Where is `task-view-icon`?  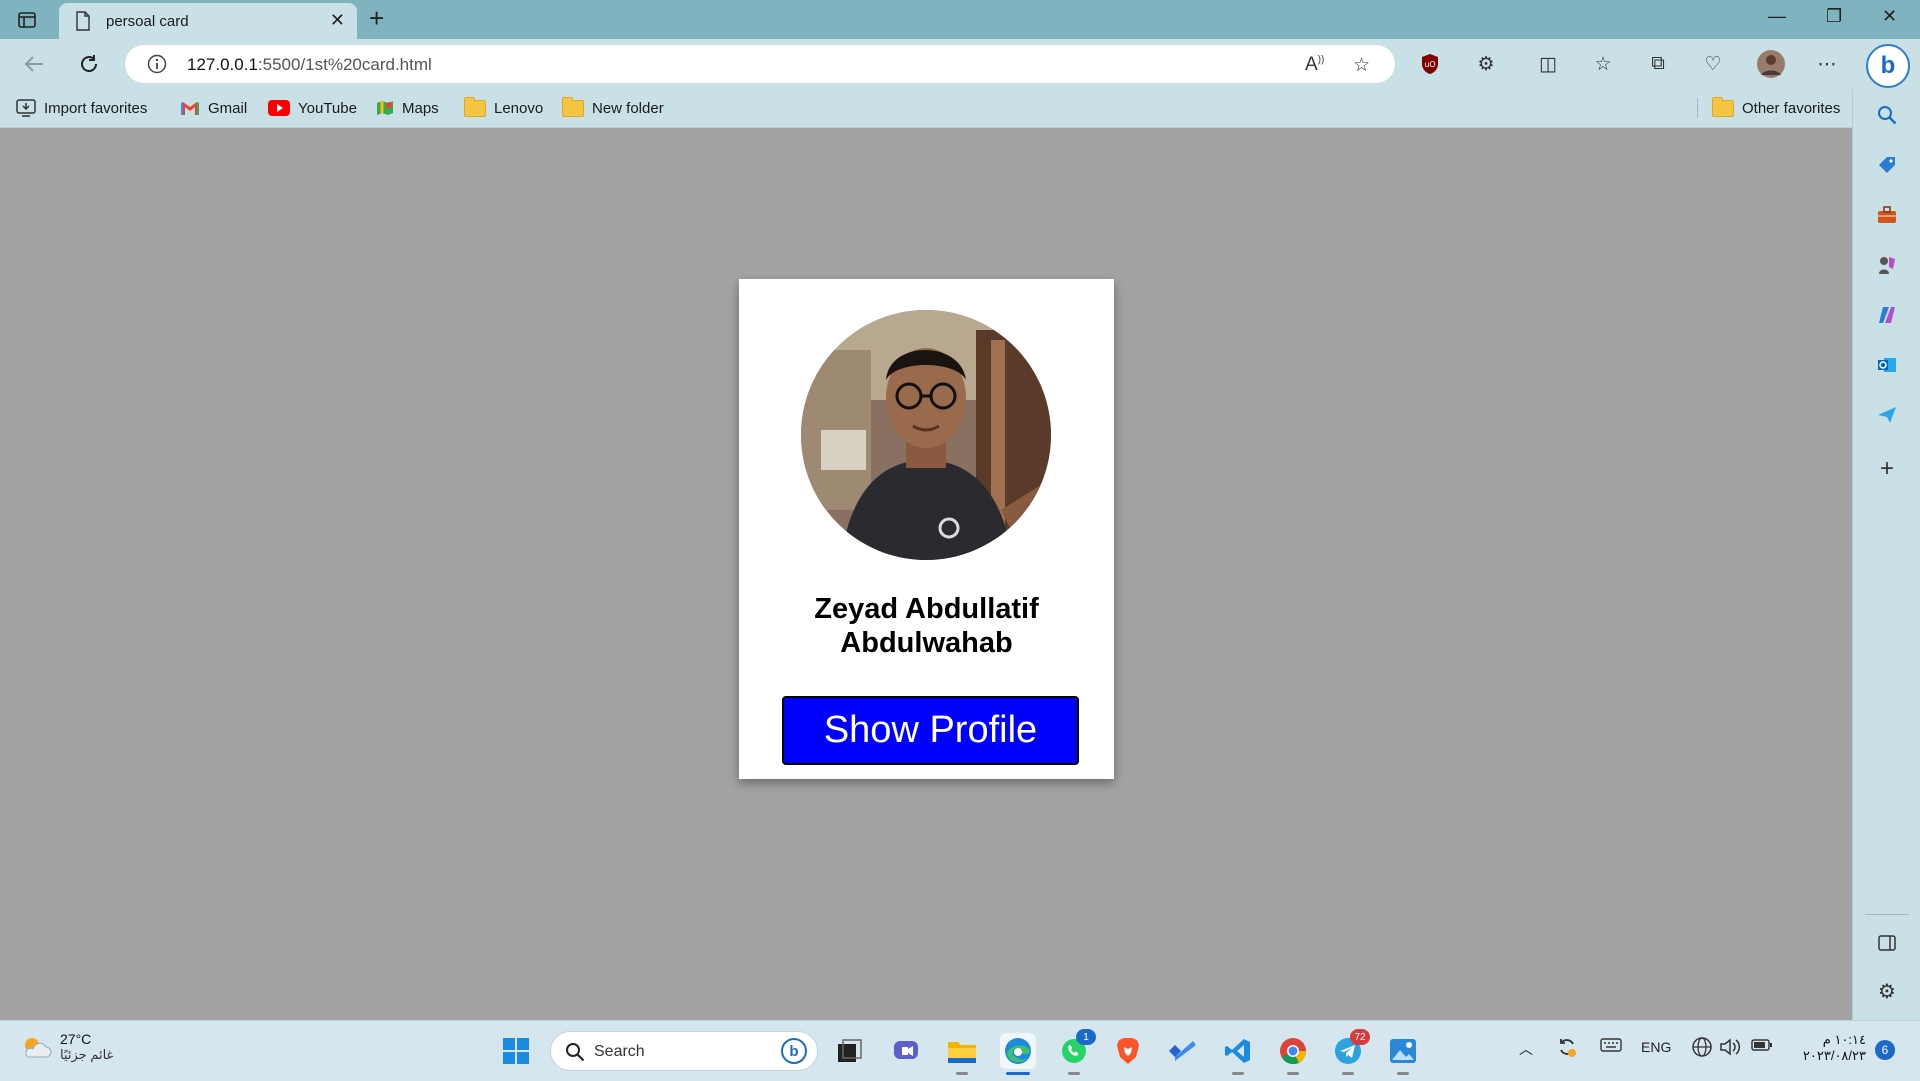 task-view-icon is located at coordinates (850, 1051).